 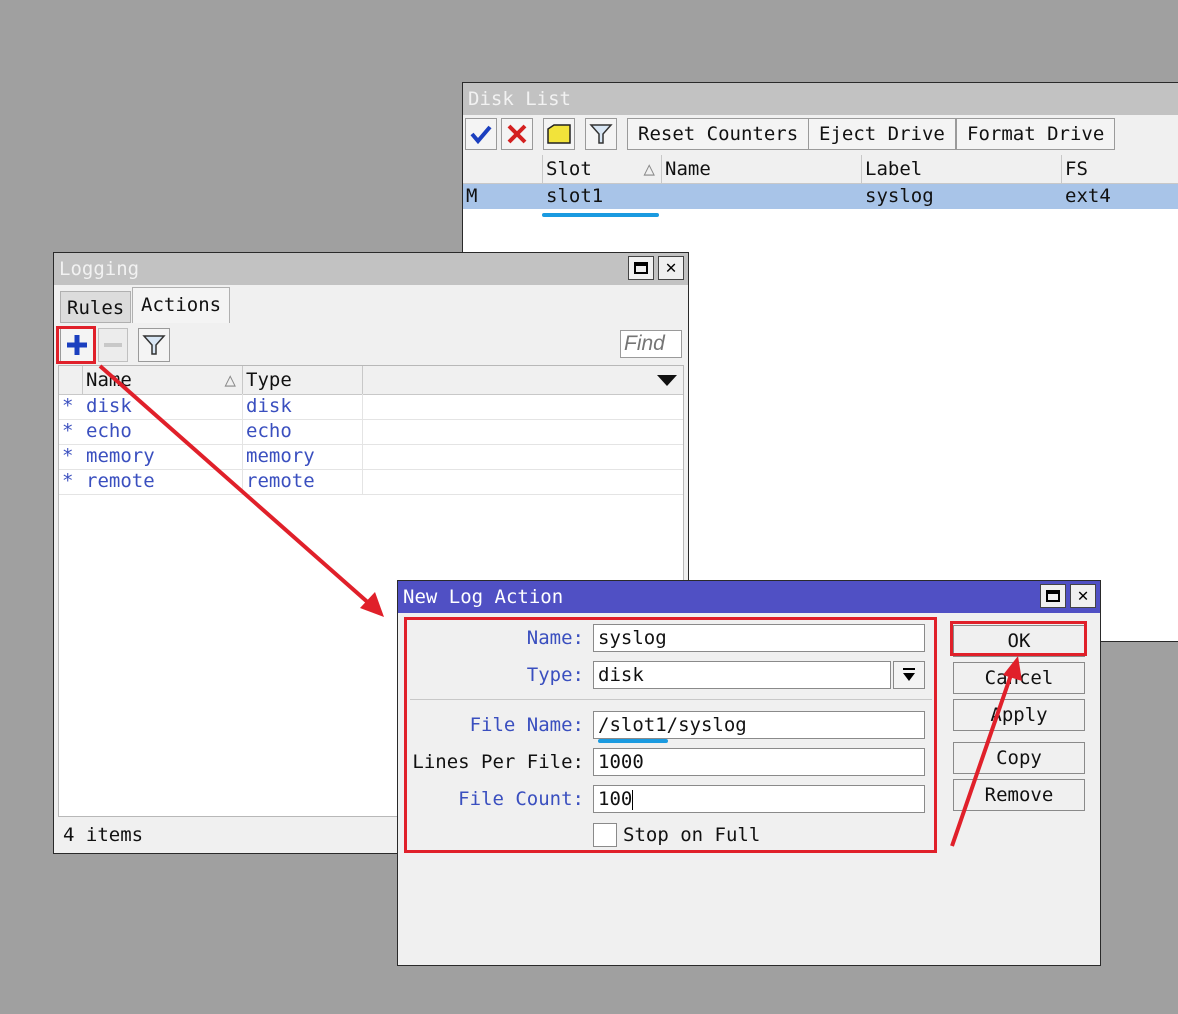 I want to click on dialog-titlebar: New Log Action ✕, so click(x=749, y=597).